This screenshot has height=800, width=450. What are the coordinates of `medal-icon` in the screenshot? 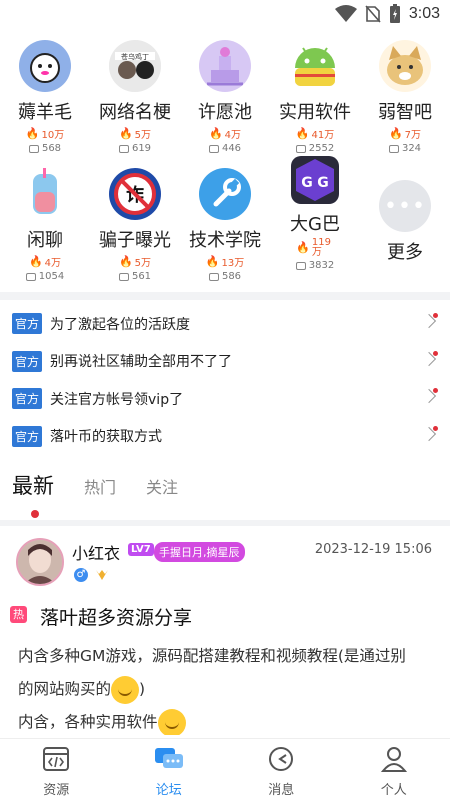 It's located at (102, 575).